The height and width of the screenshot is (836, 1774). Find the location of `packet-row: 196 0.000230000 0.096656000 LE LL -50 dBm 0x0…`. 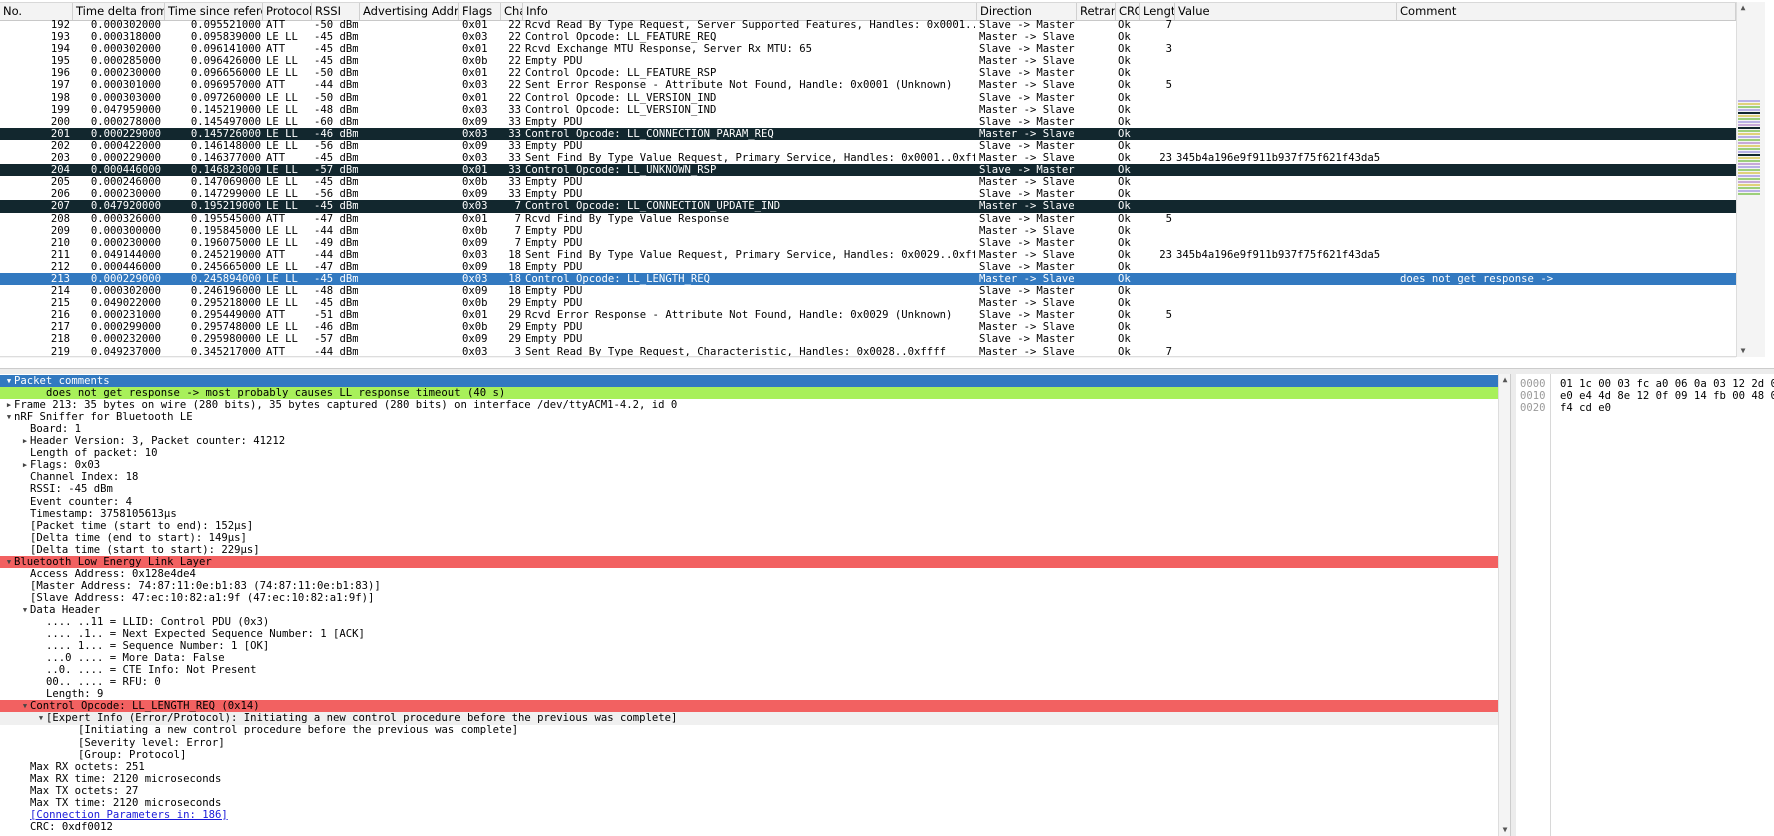

packet-row: 196 0.000230000 0.096656000 LE LL -50 dBm 0x0… is located at coordinates (868, 73).